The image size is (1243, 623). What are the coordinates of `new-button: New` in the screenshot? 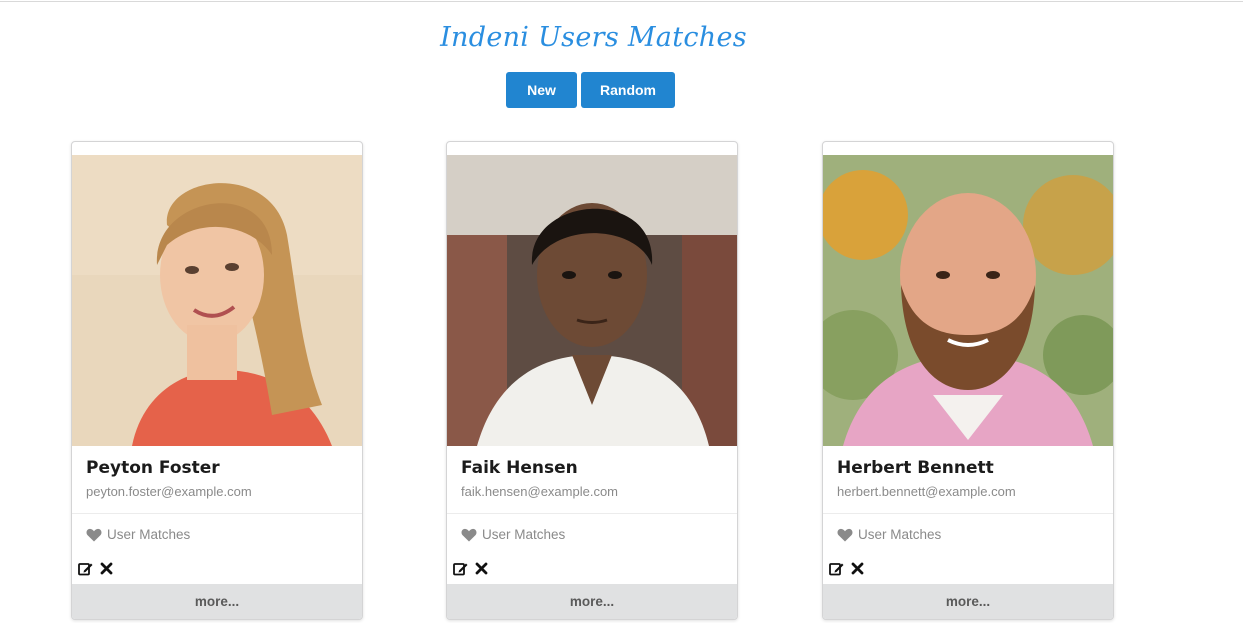 It's located at (541, 90).